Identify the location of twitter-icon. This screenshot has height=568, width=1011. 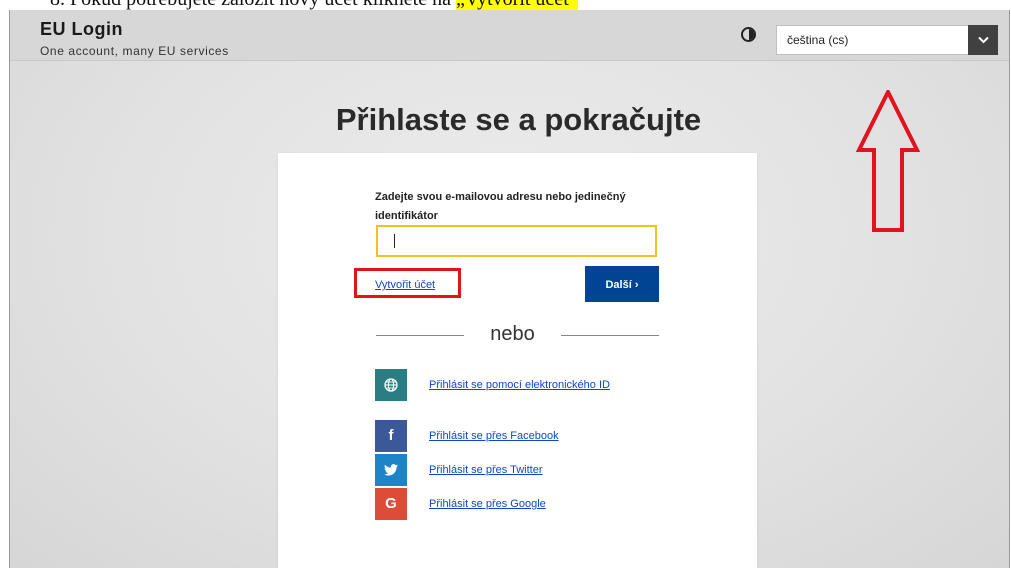
(391, 470).